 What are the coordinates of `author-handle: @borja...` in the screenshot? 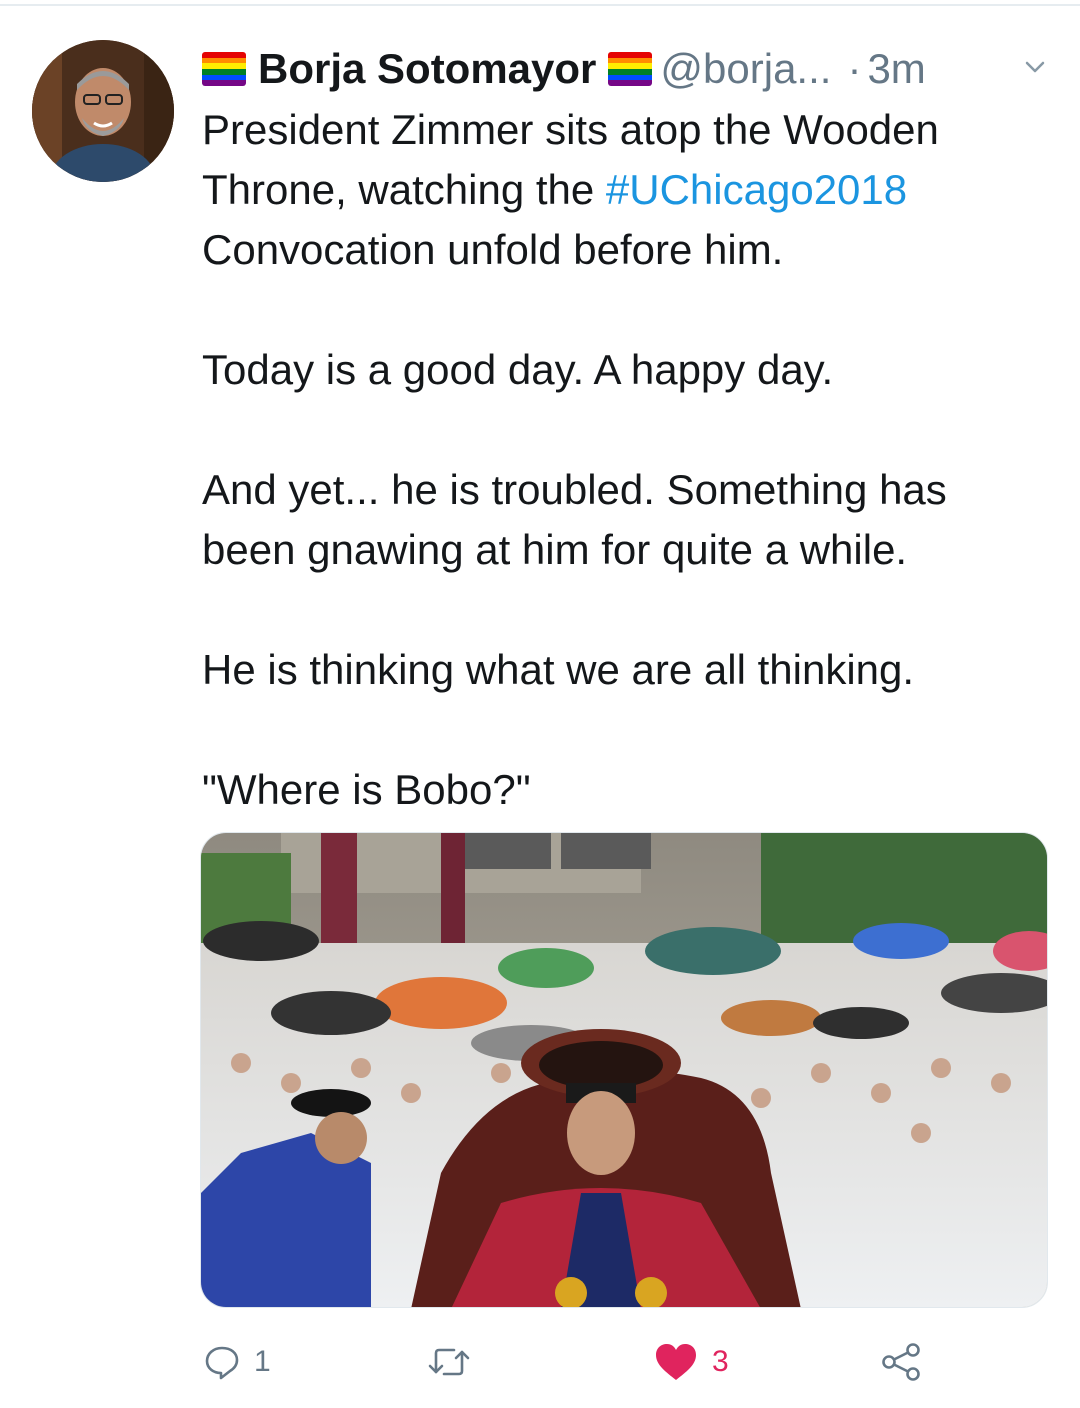 It's located at (745, 69).